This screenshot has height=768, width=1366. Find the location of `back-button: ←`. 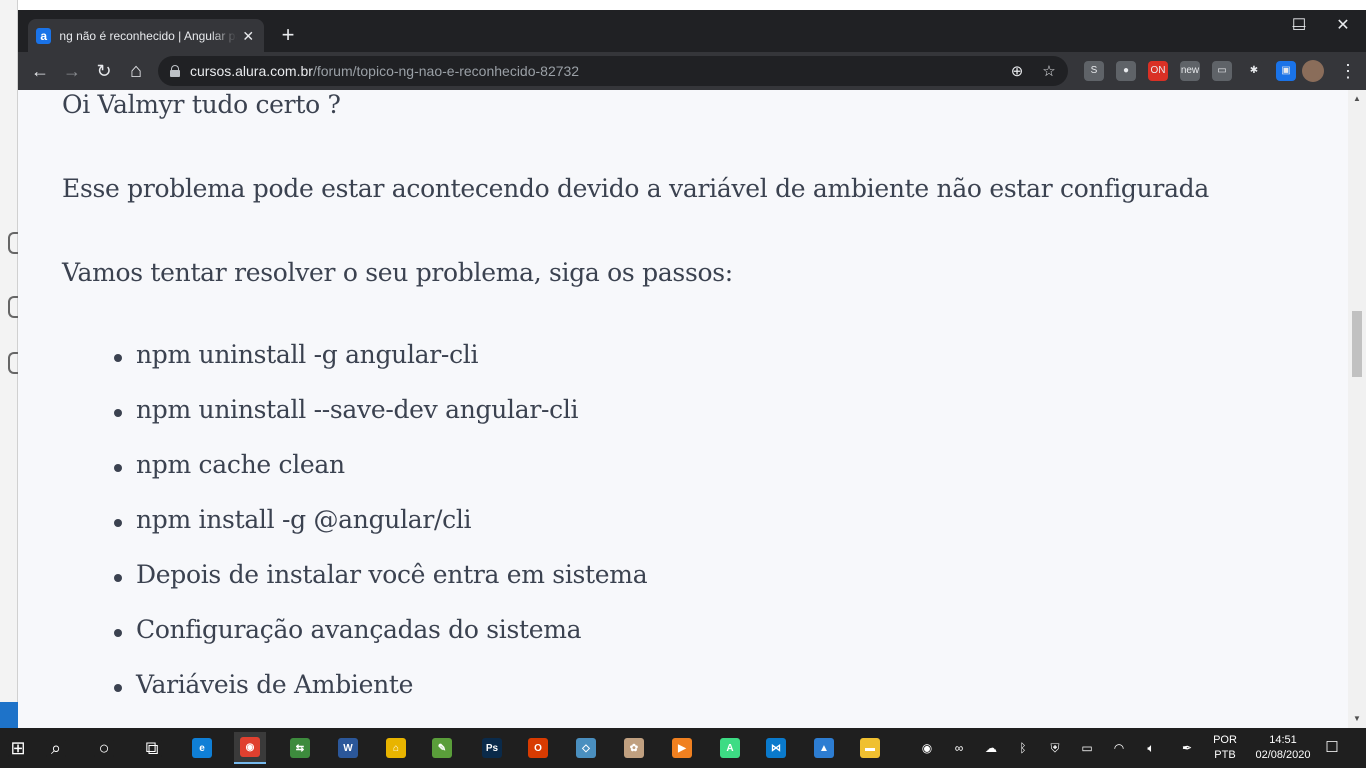

back-button: ← is located at coordinates (40, 71).